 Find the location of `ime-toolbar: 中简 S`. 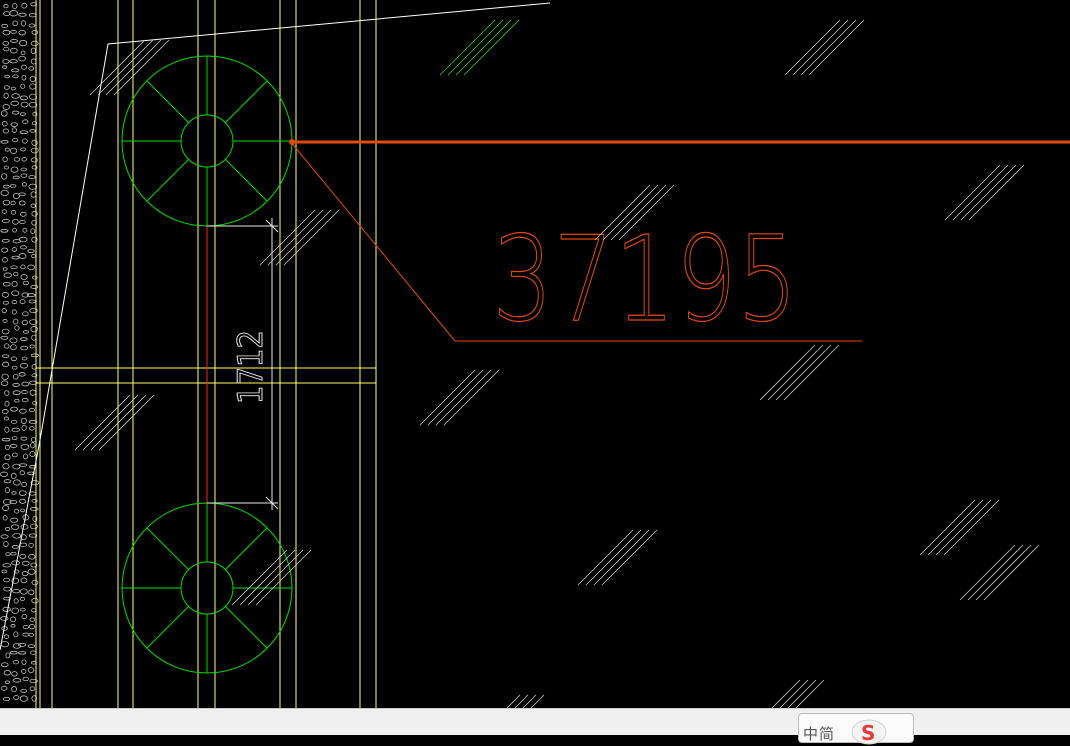

ime-toolbar: 中简 S is located at coordinates (856, 729).